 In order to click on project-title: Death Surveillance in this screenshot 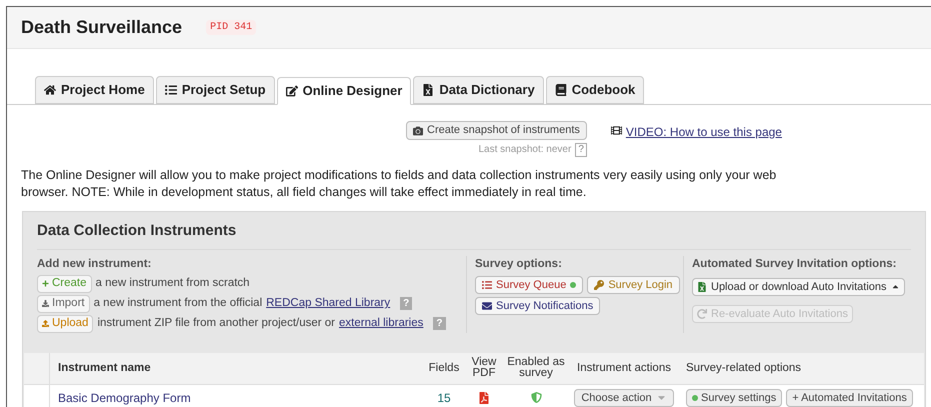, I will do `click(101, 27)`.